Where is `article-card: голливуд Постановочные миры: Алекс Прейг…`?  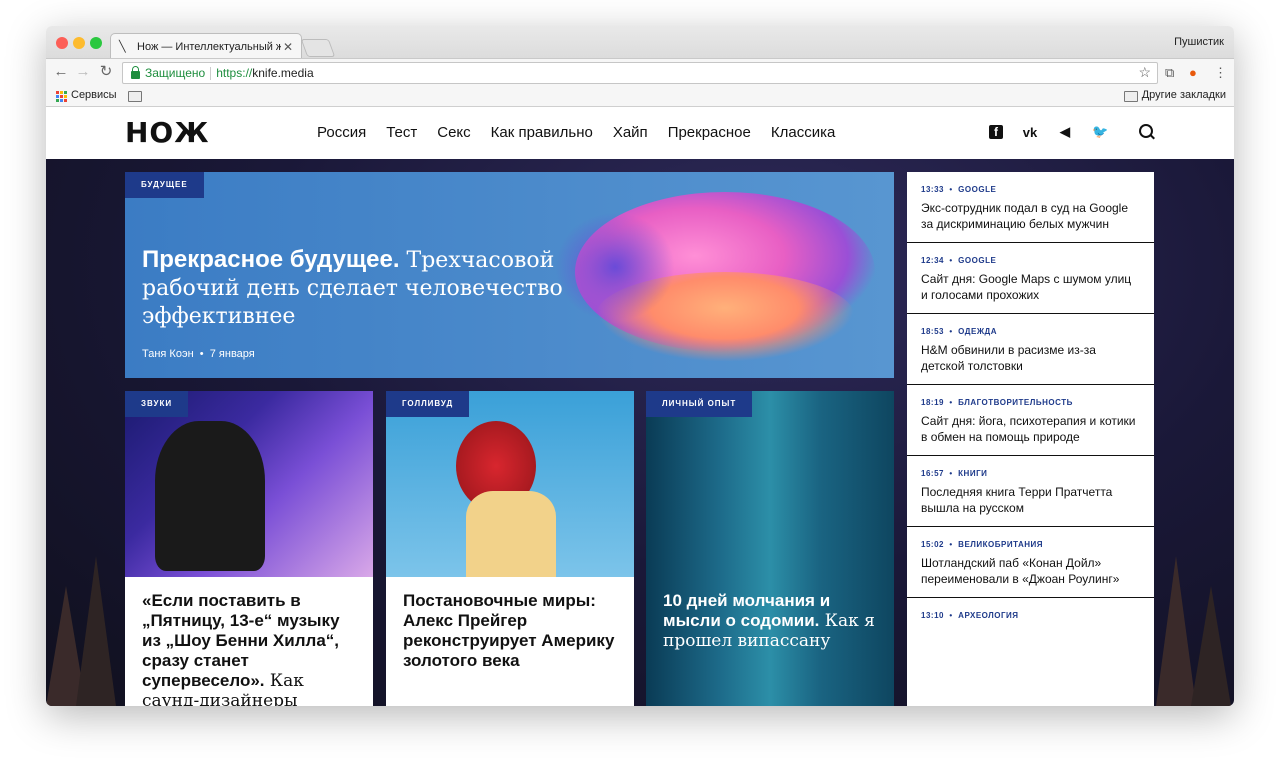 article-card: голливуд Постановочные миры: Алекс Прейг… is located at coordinates (510, 548).